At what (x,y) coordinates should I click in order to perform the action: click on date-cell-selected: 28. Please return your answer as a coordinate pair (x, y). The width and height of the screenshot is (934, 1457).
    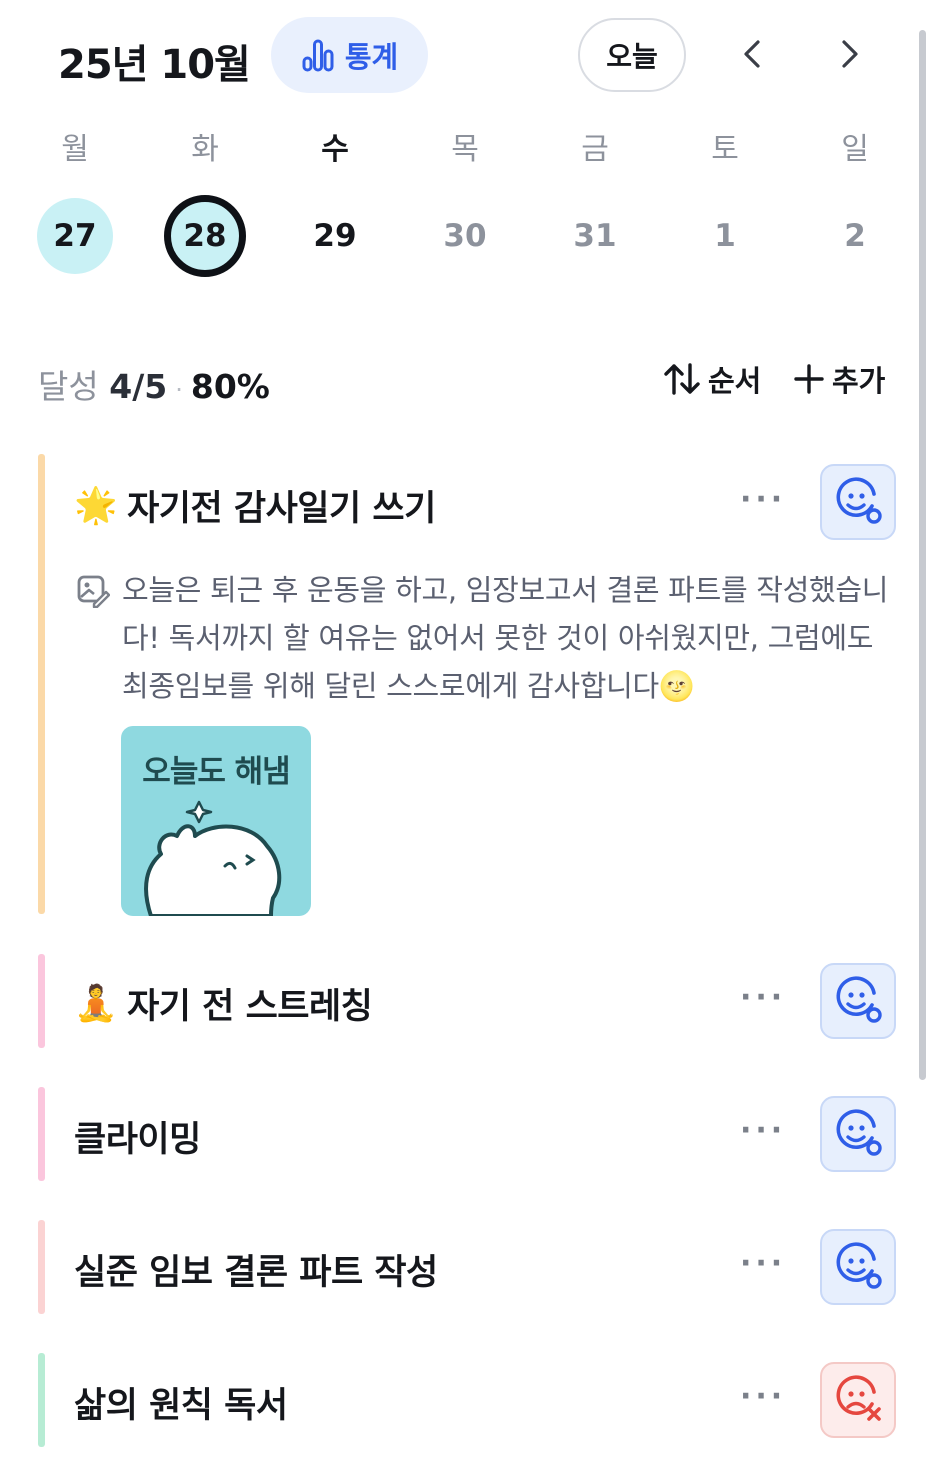
    Looking at the image, I should click on (205, 236).